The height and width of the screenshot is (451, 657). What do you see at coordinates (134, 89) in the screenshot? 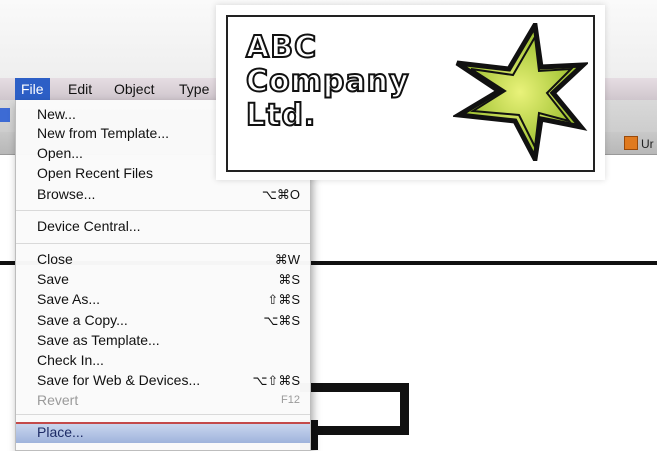
I see `menu-object: Object` at bounding box center [134, 89].